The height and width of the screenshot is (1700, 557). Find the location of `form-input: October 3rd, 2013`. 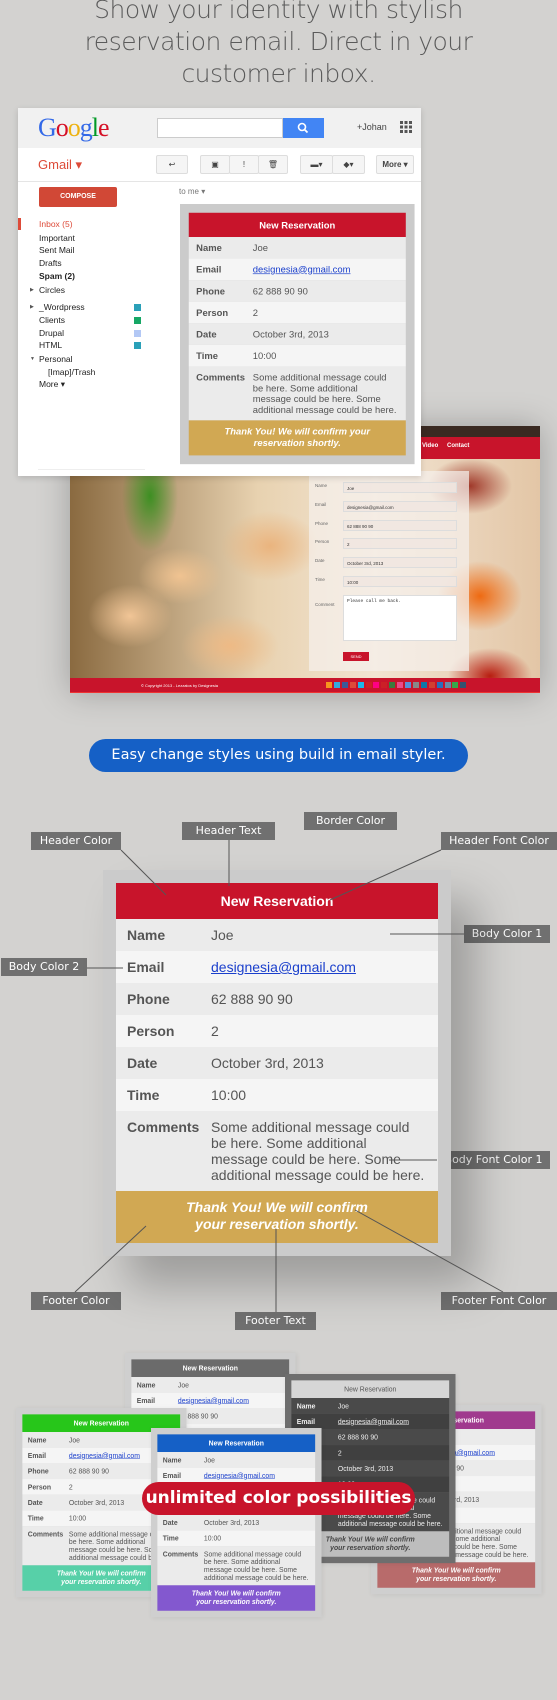

form-input: October 3rd, 2013 is located at coordinates (400, 563).